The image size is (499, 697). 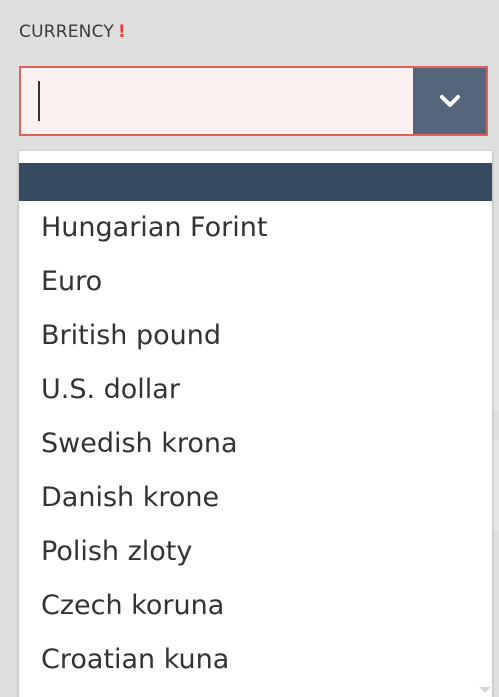 I want to click on currency-option: Danish krone, so click(x=255, y=498).